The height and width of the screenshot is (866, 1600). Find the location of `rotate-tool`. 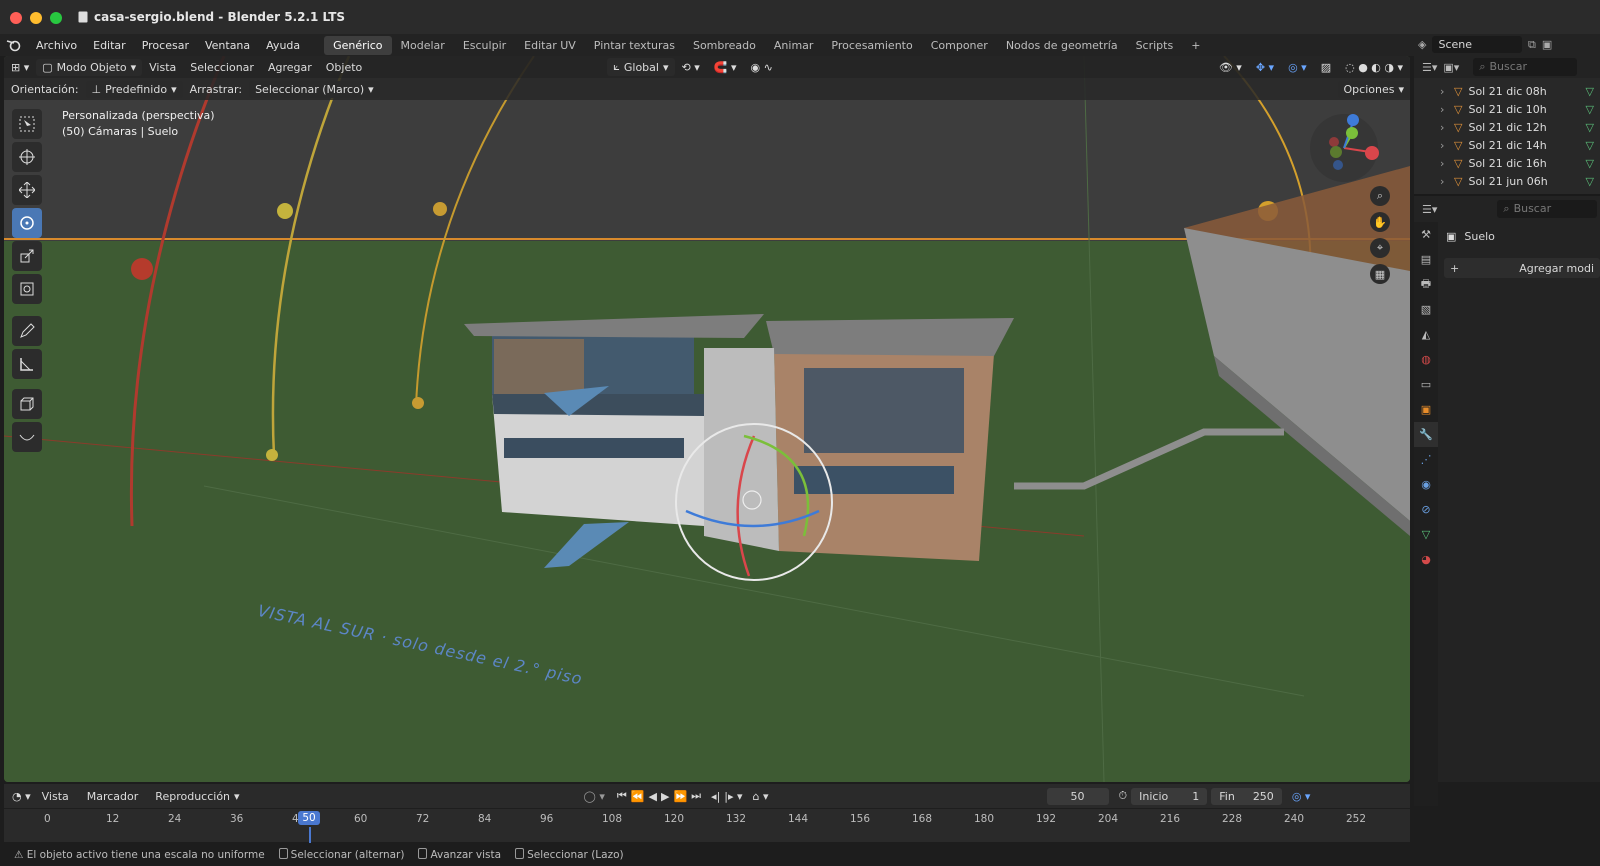

rotate-tool is located at coordinates (27, 223).